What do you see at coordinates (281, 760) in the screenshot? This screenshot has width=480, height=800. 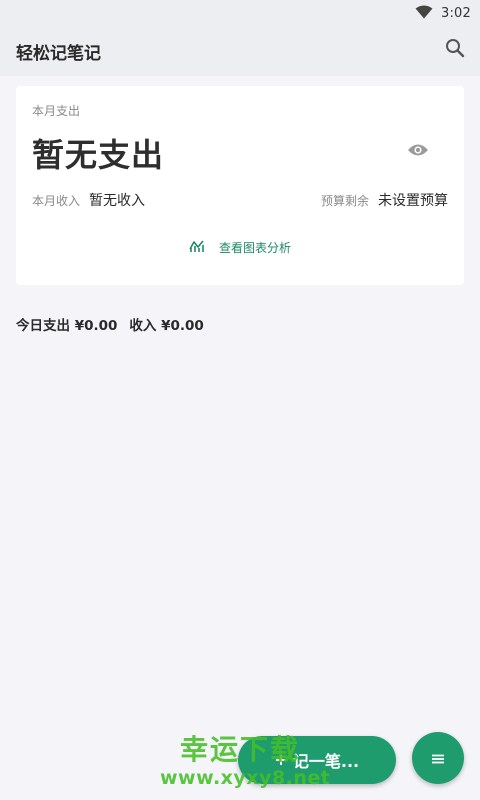 I see `plus-icon` at bounding box center [281, 760].